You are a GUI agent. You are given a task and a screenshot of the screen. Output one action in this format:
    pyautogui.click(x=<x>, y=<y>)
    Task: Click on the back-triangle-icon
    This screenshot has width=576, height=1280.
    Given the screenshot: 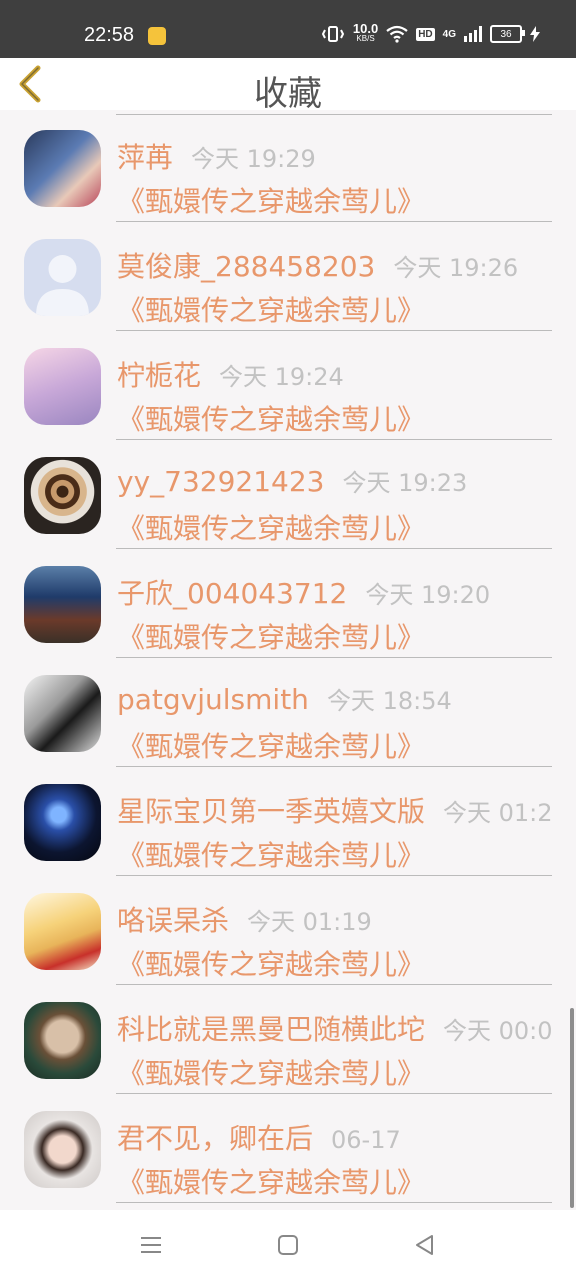 What is the action you would take?
    pyautogui.click(x=425, y=1245)
    